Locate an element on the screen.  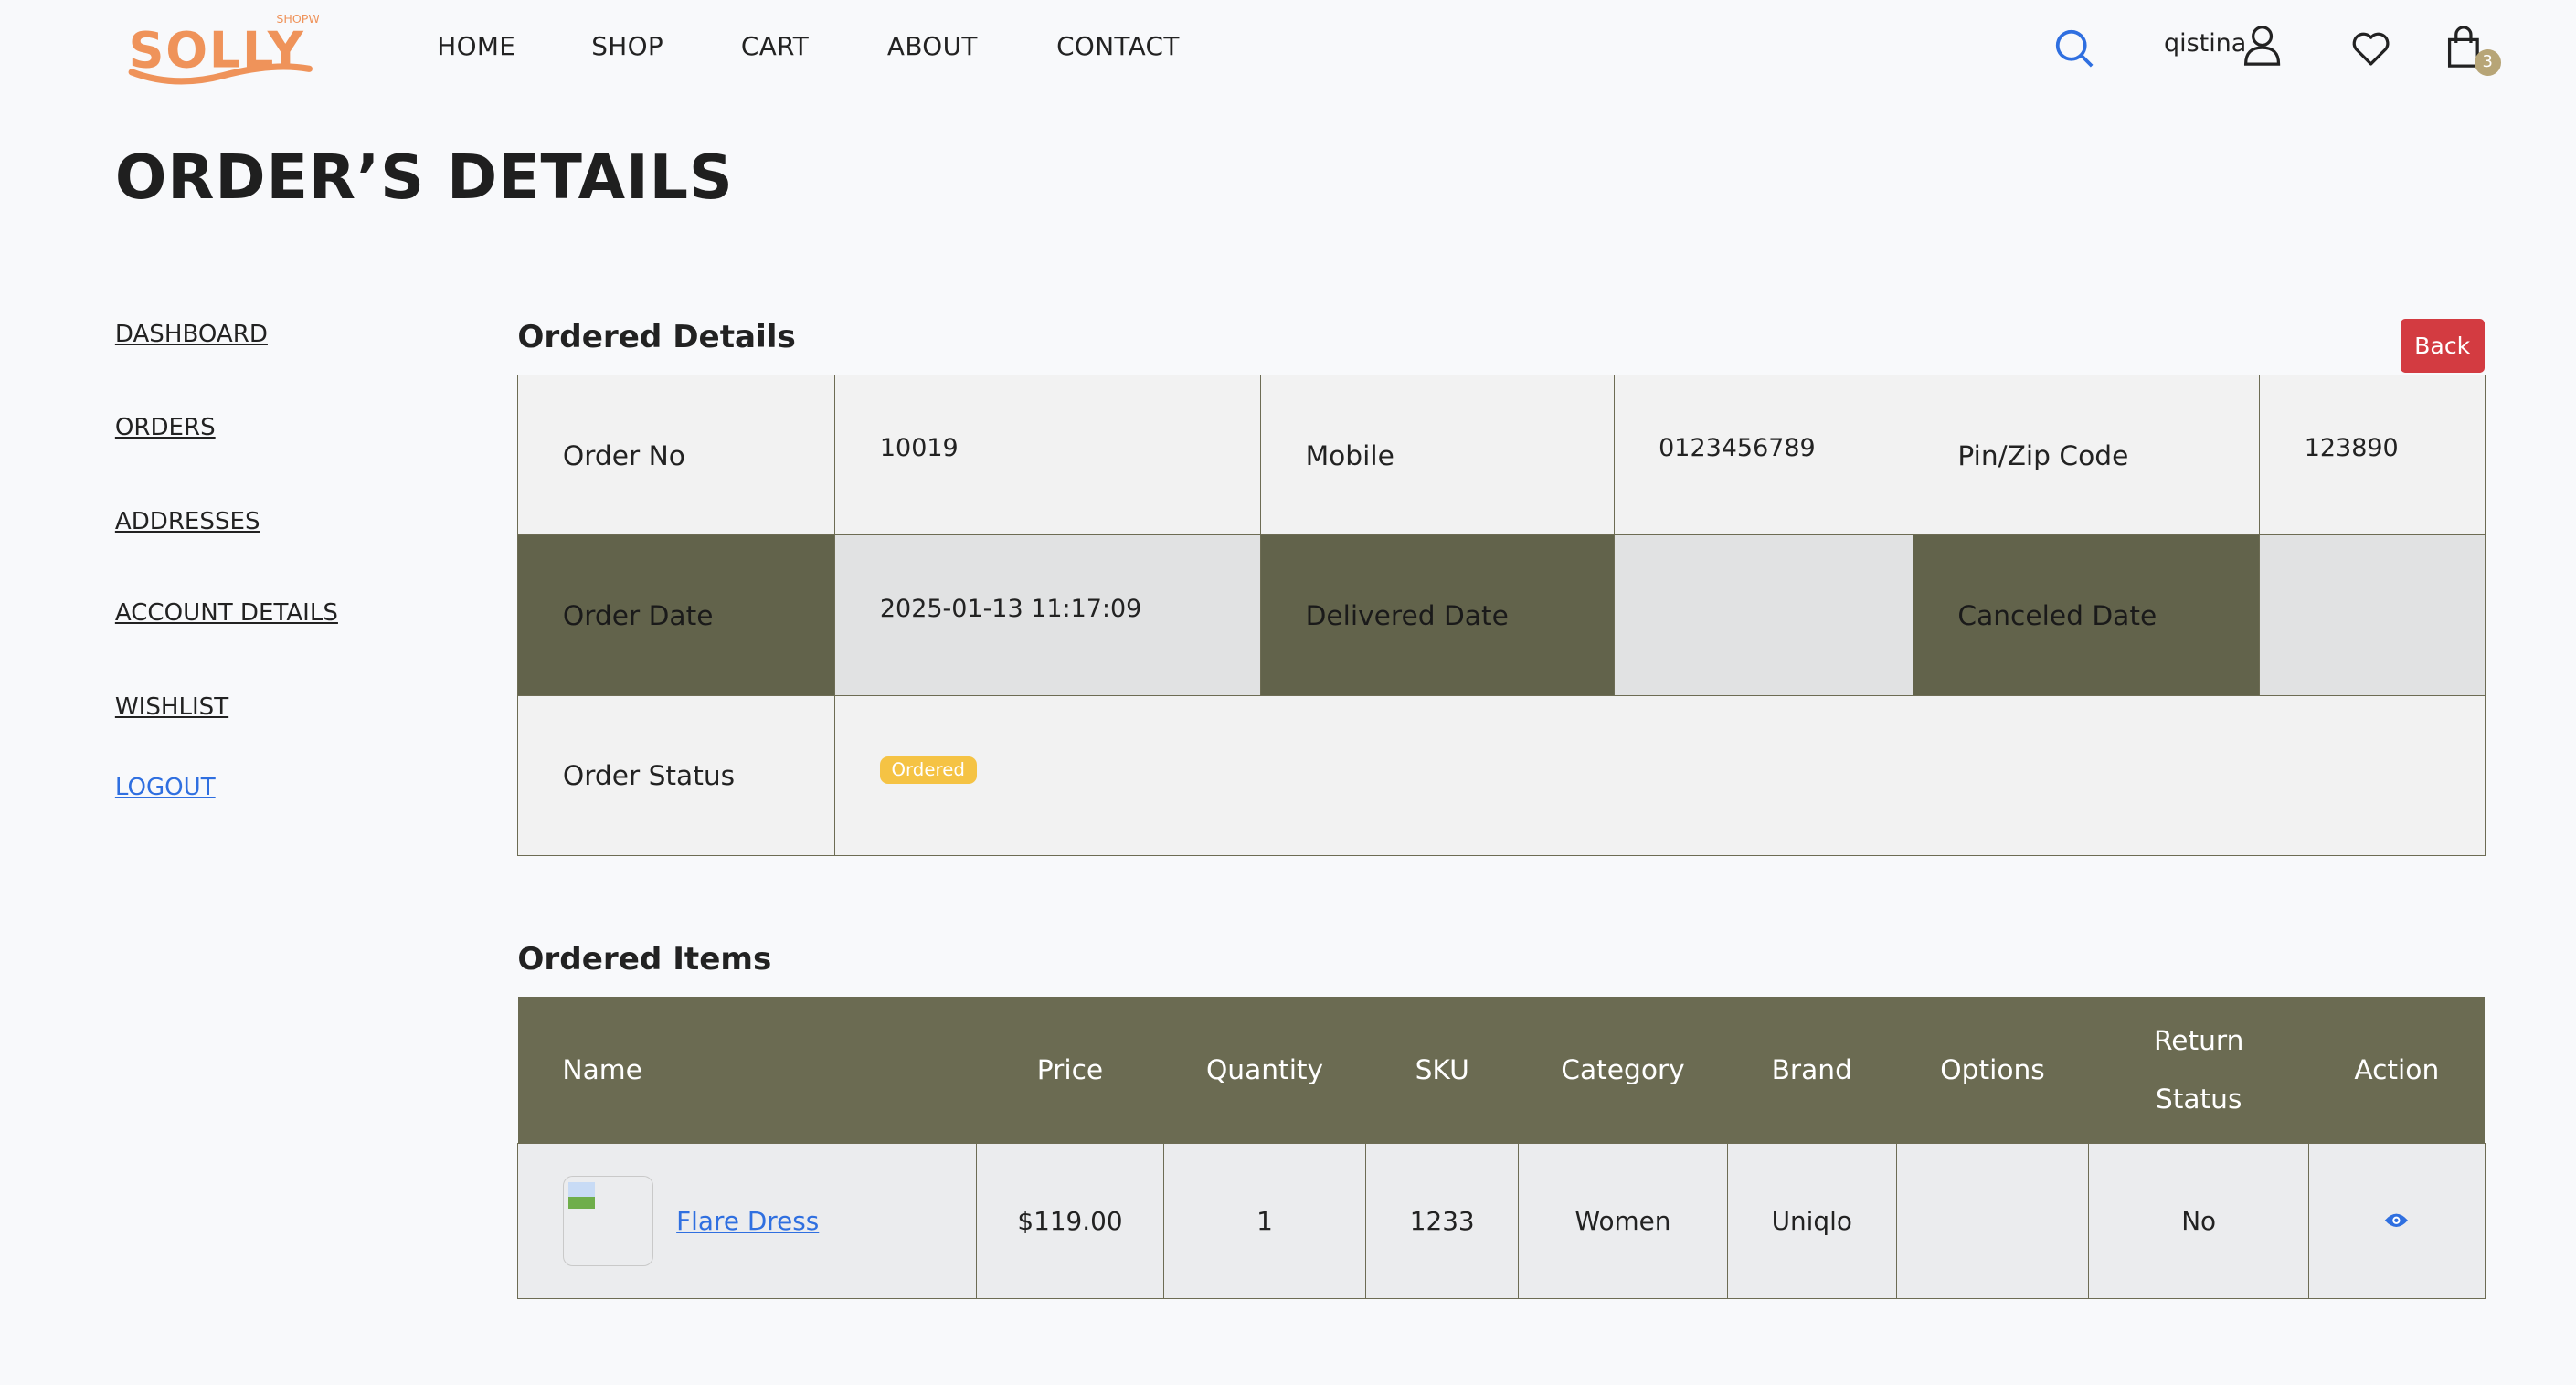
cart-count-badge: 3 is located at coordinates (2487, 62).